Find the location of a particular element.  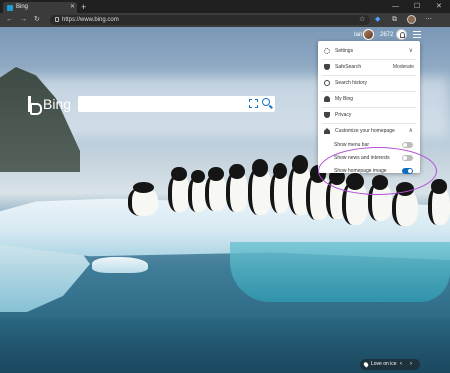

rewards-icon is located at coordinates (401, 34).